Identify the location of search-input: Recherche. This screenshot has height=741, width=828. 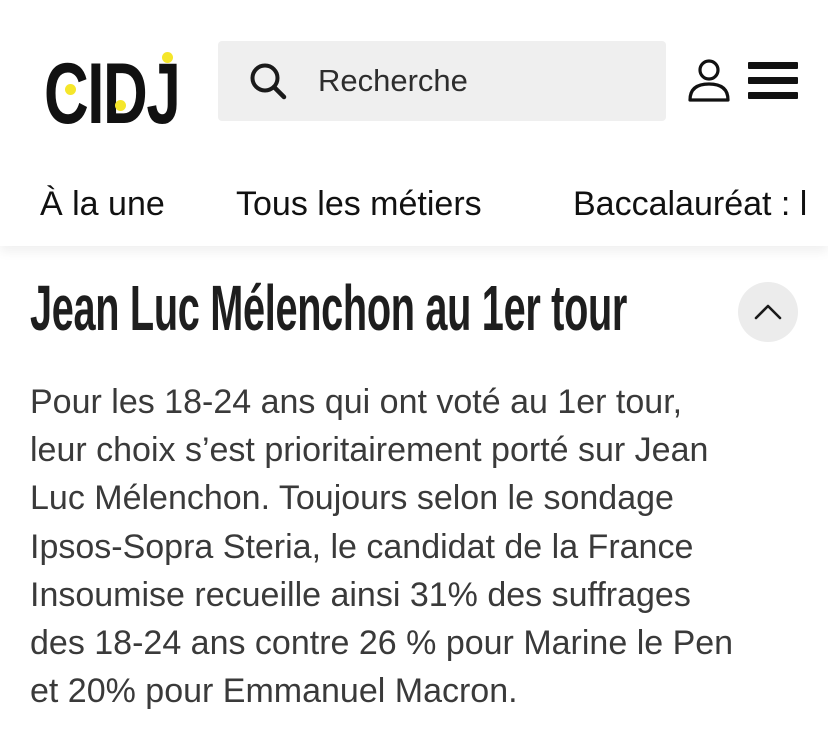
(393, 81).